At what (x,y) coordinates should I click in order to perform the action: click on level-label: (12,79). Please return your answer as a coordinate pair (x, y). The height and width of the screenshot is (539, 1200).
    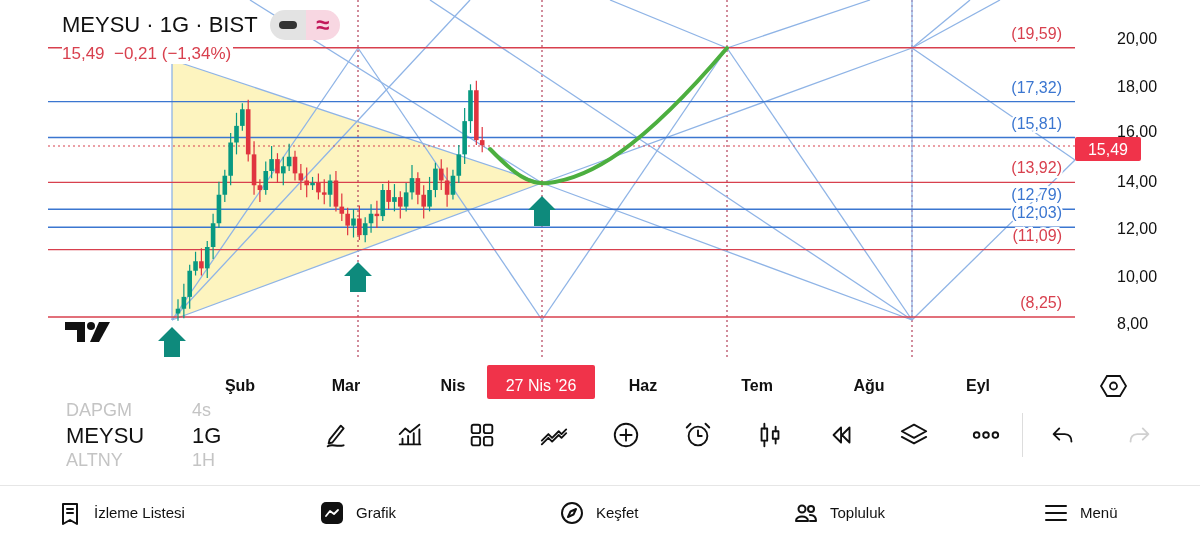
    Looking at the image, I should click on (1036, 195).